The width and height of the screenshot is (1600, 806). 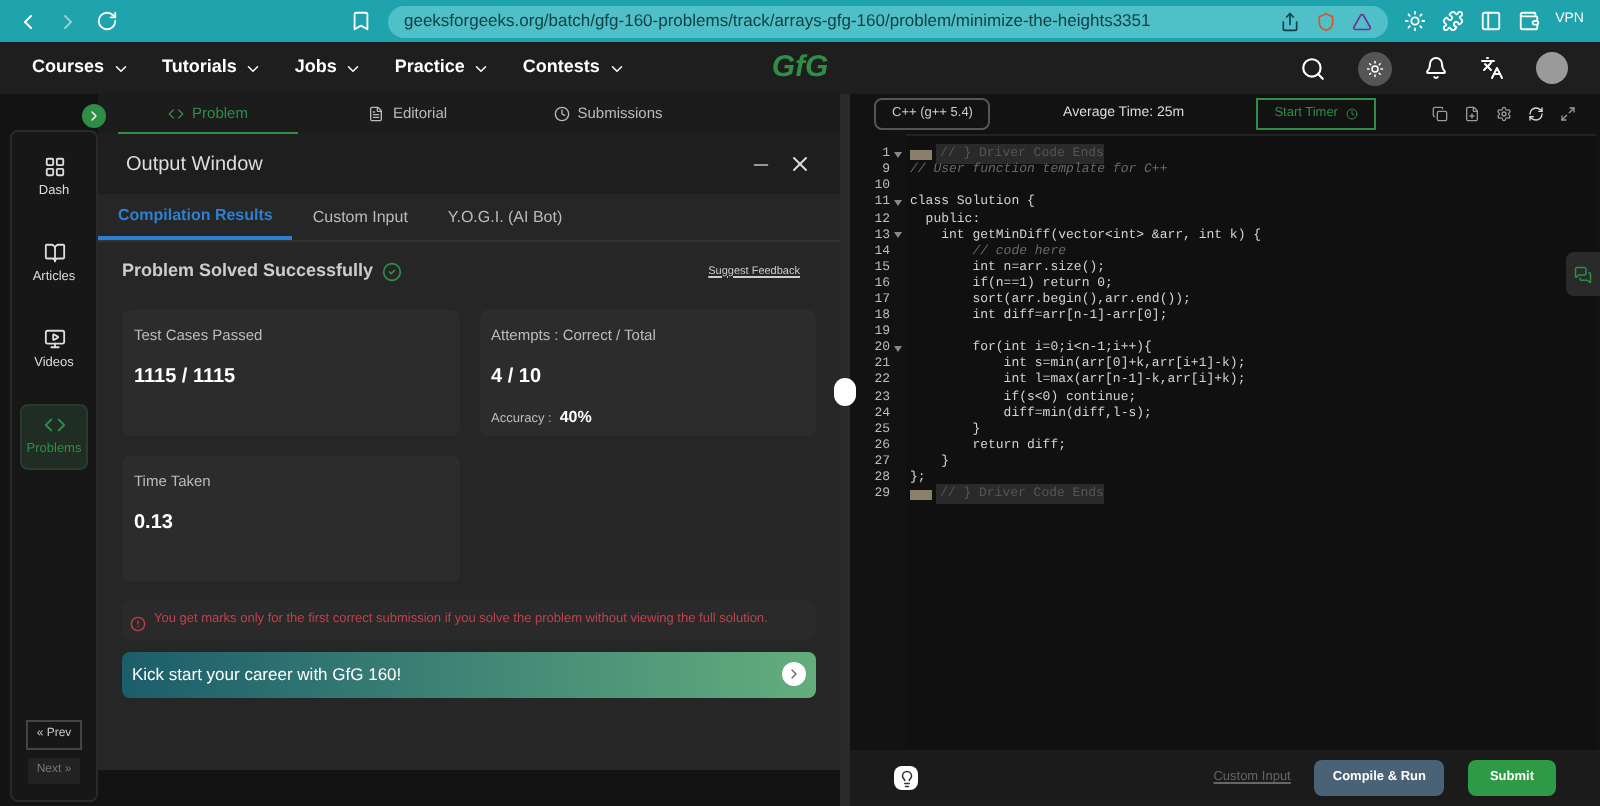 I want to click on reload-icon, so click(x=107, y=21).